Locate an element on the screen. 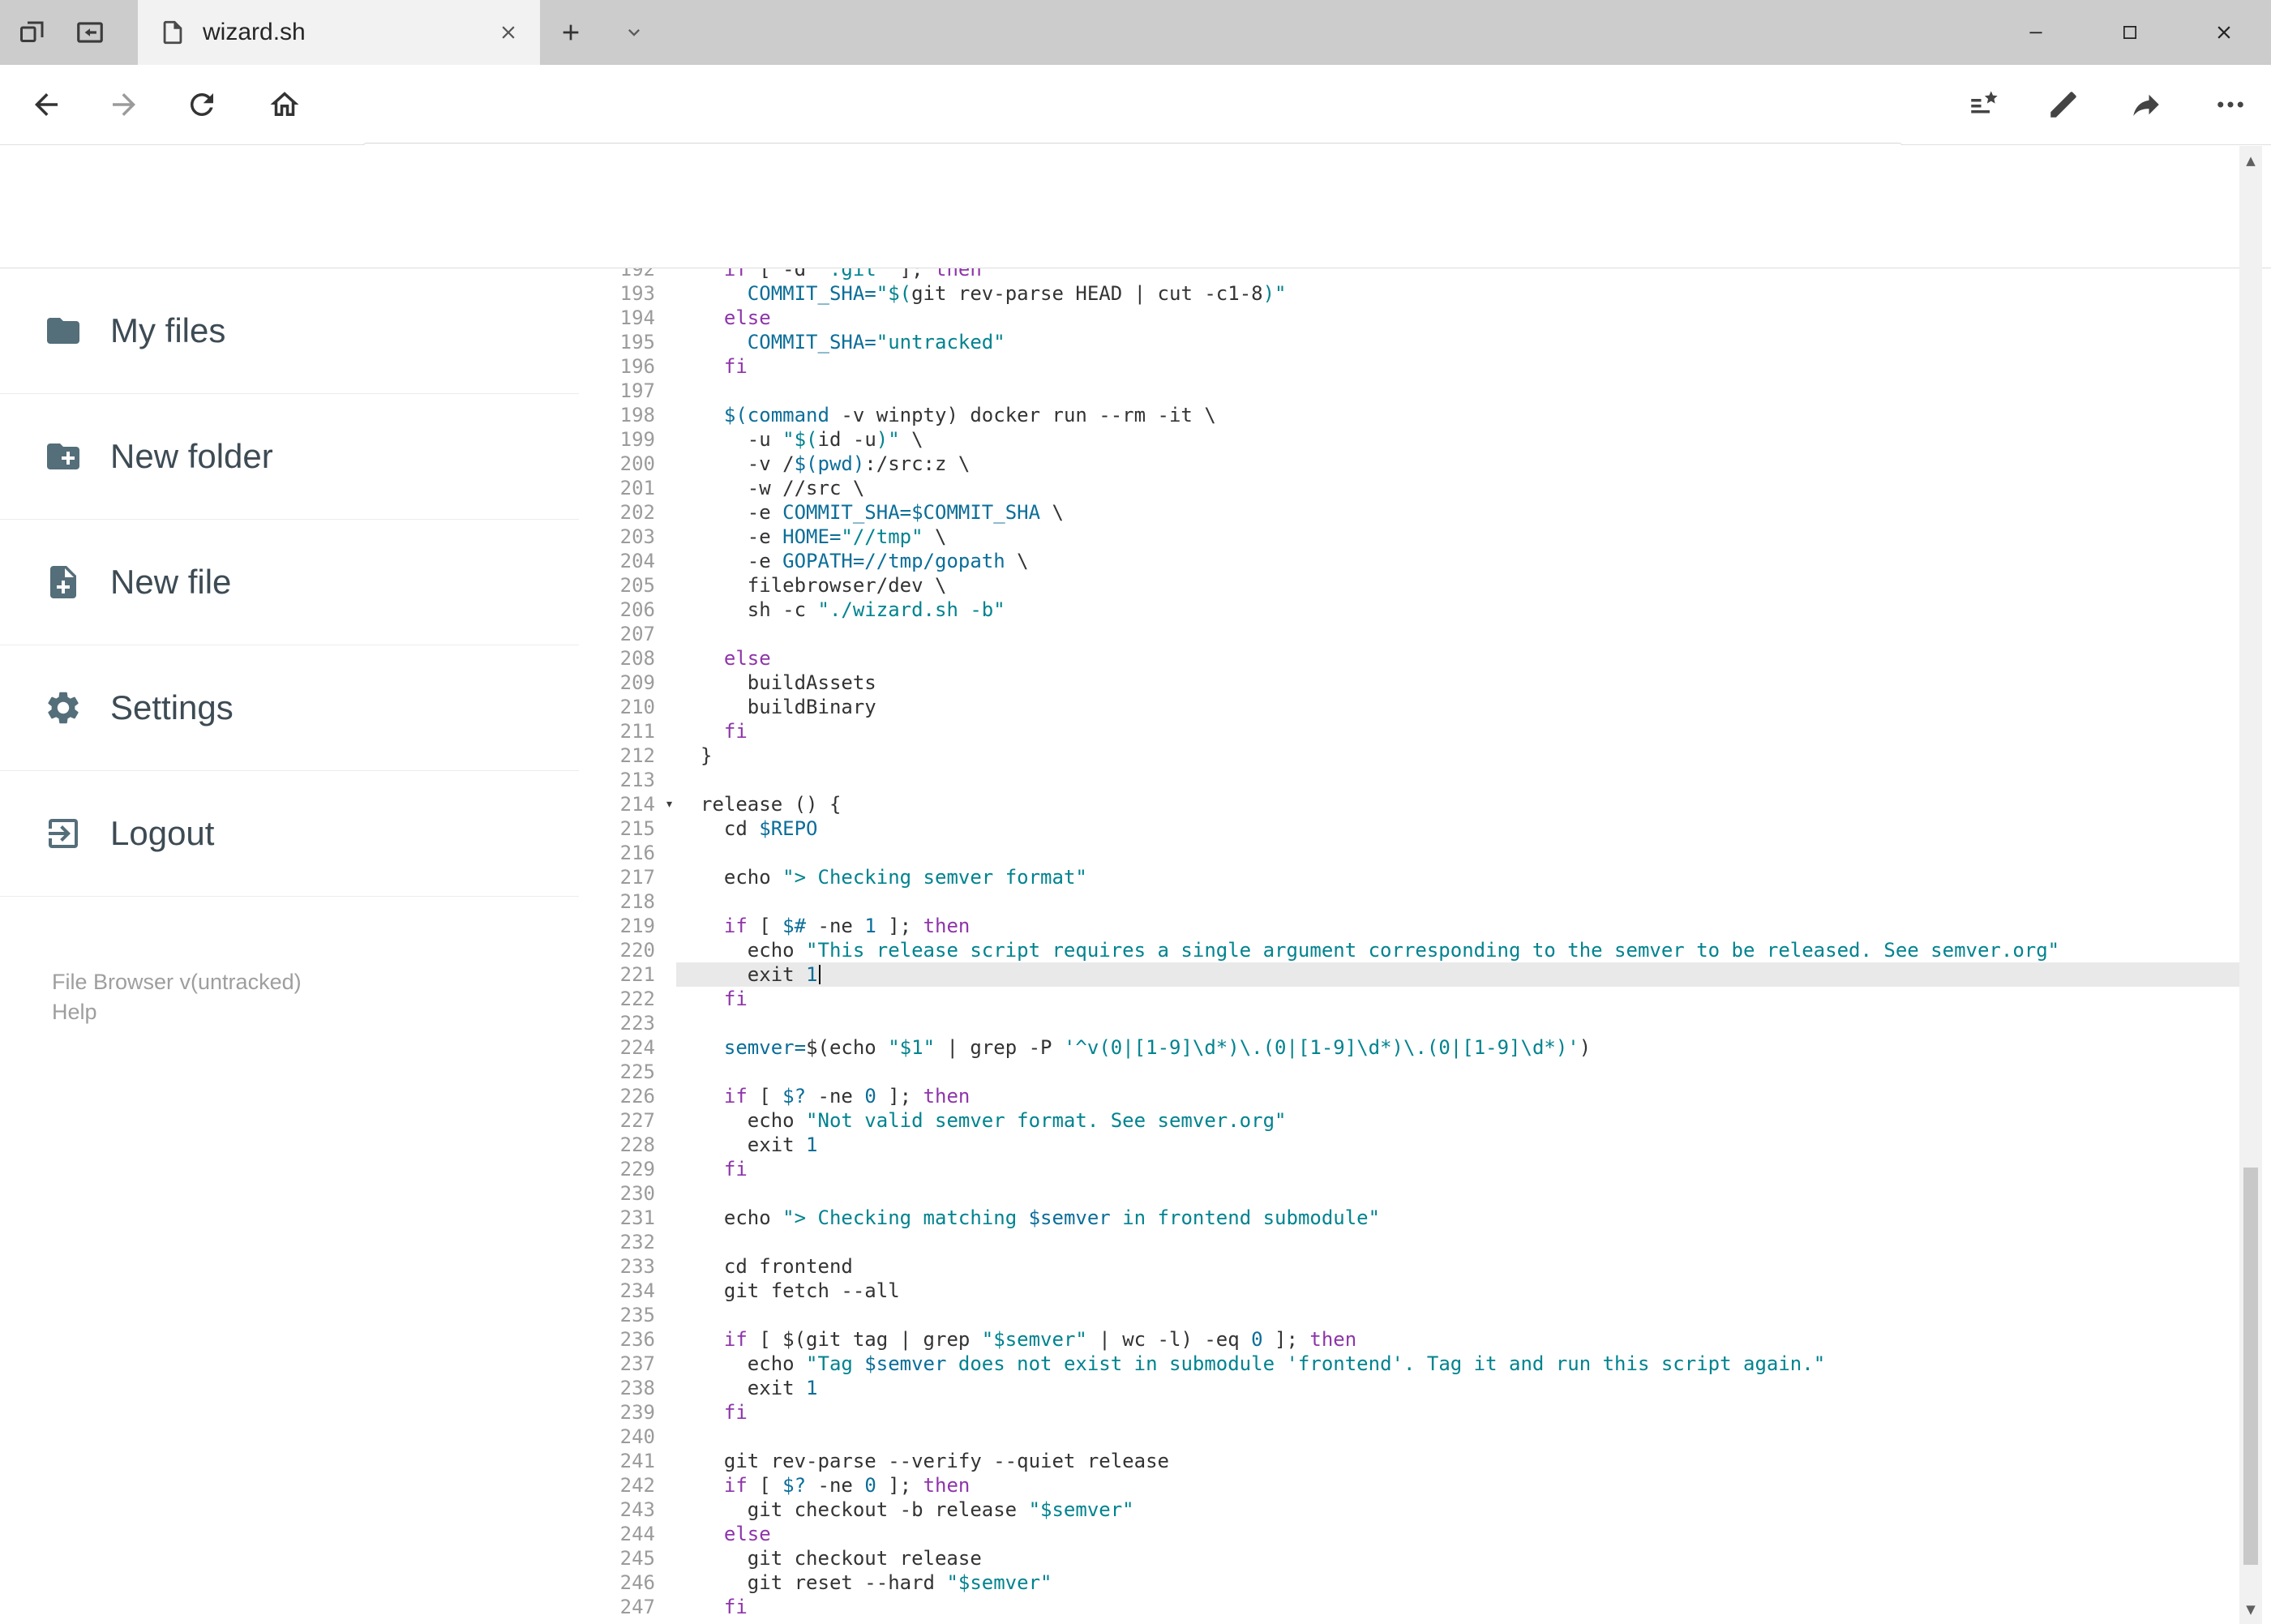 This screenshot has height=1624, width=2271. code-text: git fetch --all is located at coordinates (1458, 1291).